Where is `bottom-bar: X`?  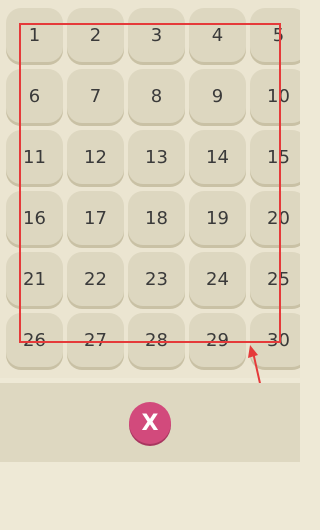
bottom-bar: X is located at coordinates (150, 422).